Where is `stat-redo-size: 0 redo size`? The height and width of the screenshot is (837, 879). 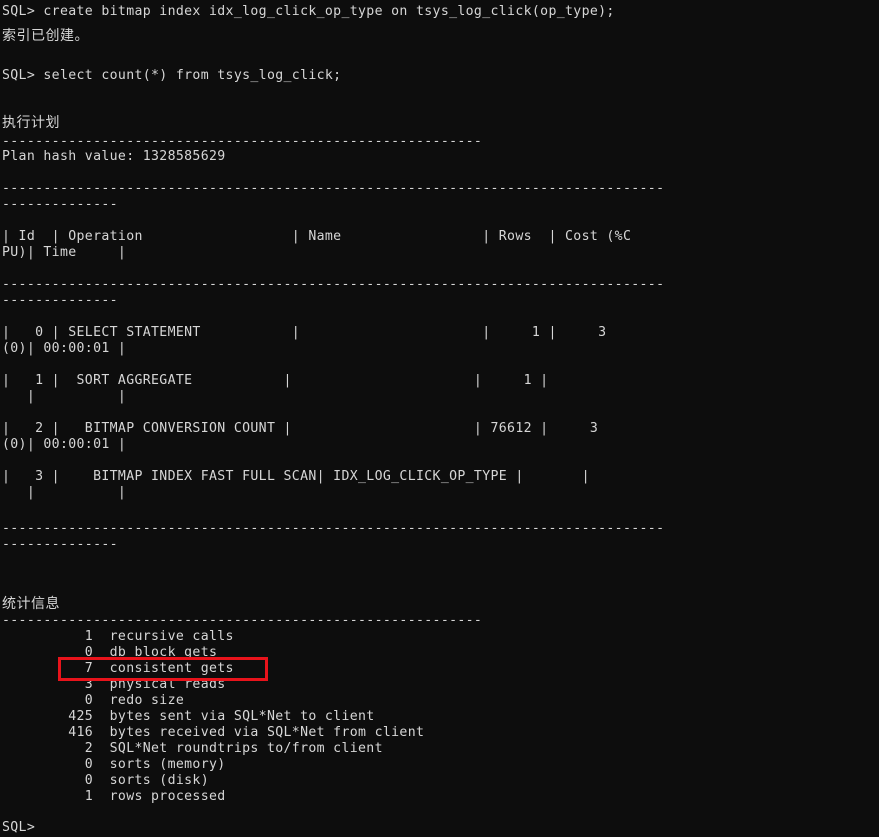 stat-redo-size: 0 redo size is located at coordinates (93, 700).